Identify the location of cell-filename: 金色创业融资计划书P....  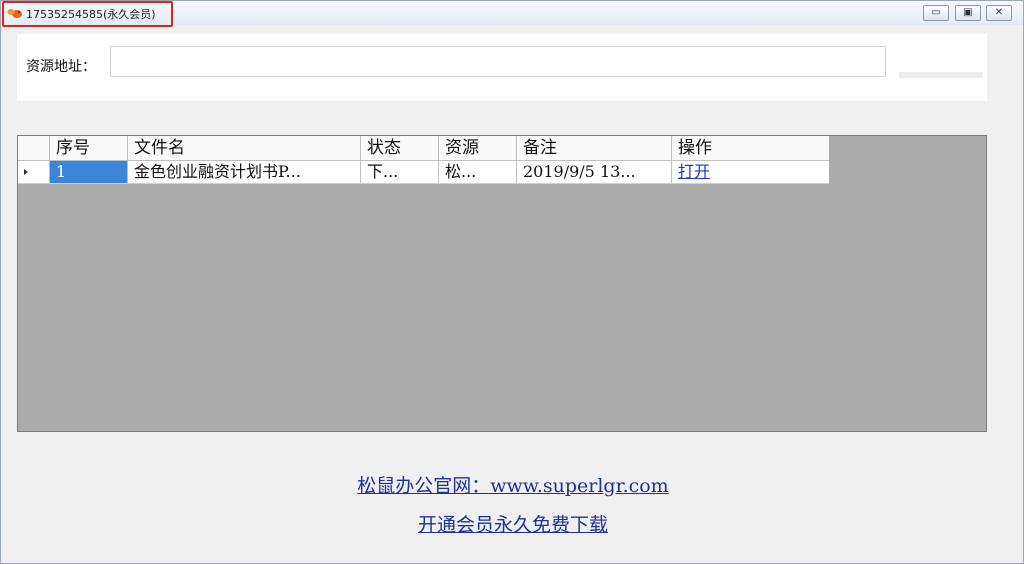
(244, 172).